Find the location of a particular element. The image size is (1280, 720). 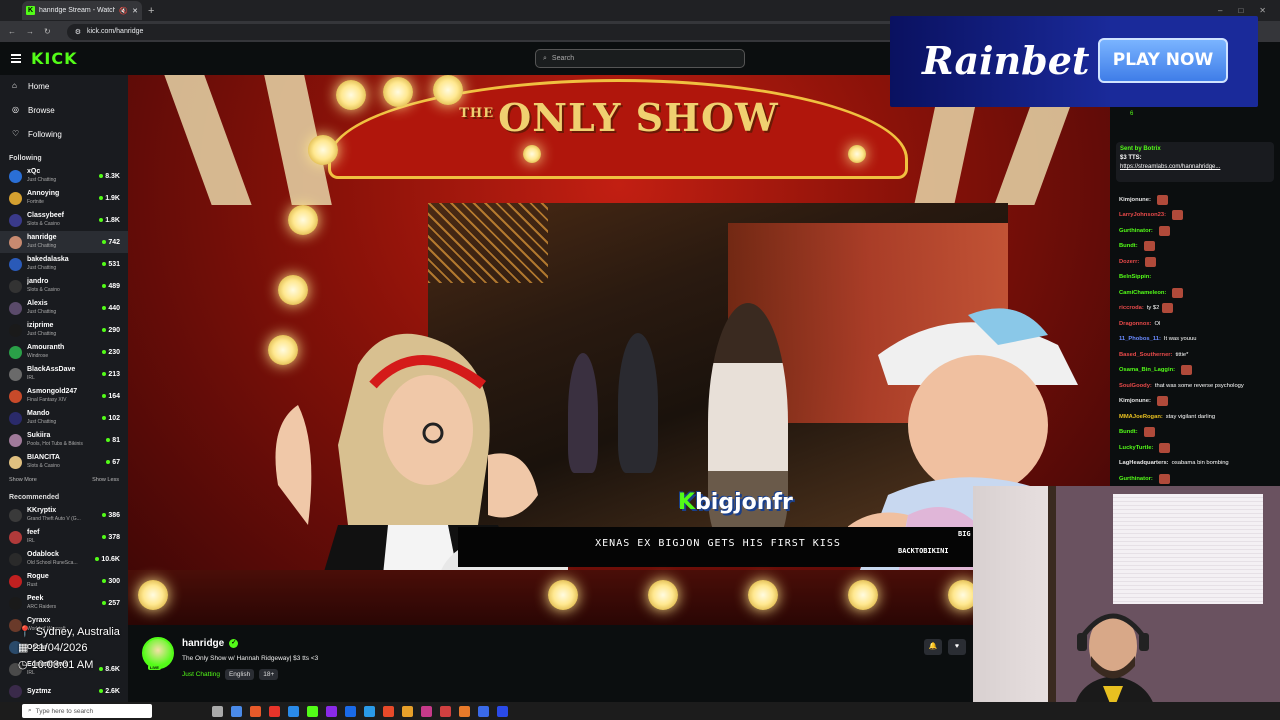

sidebar-channel: Peek ARC Raiders 257 is located at coordinates (64, 603).